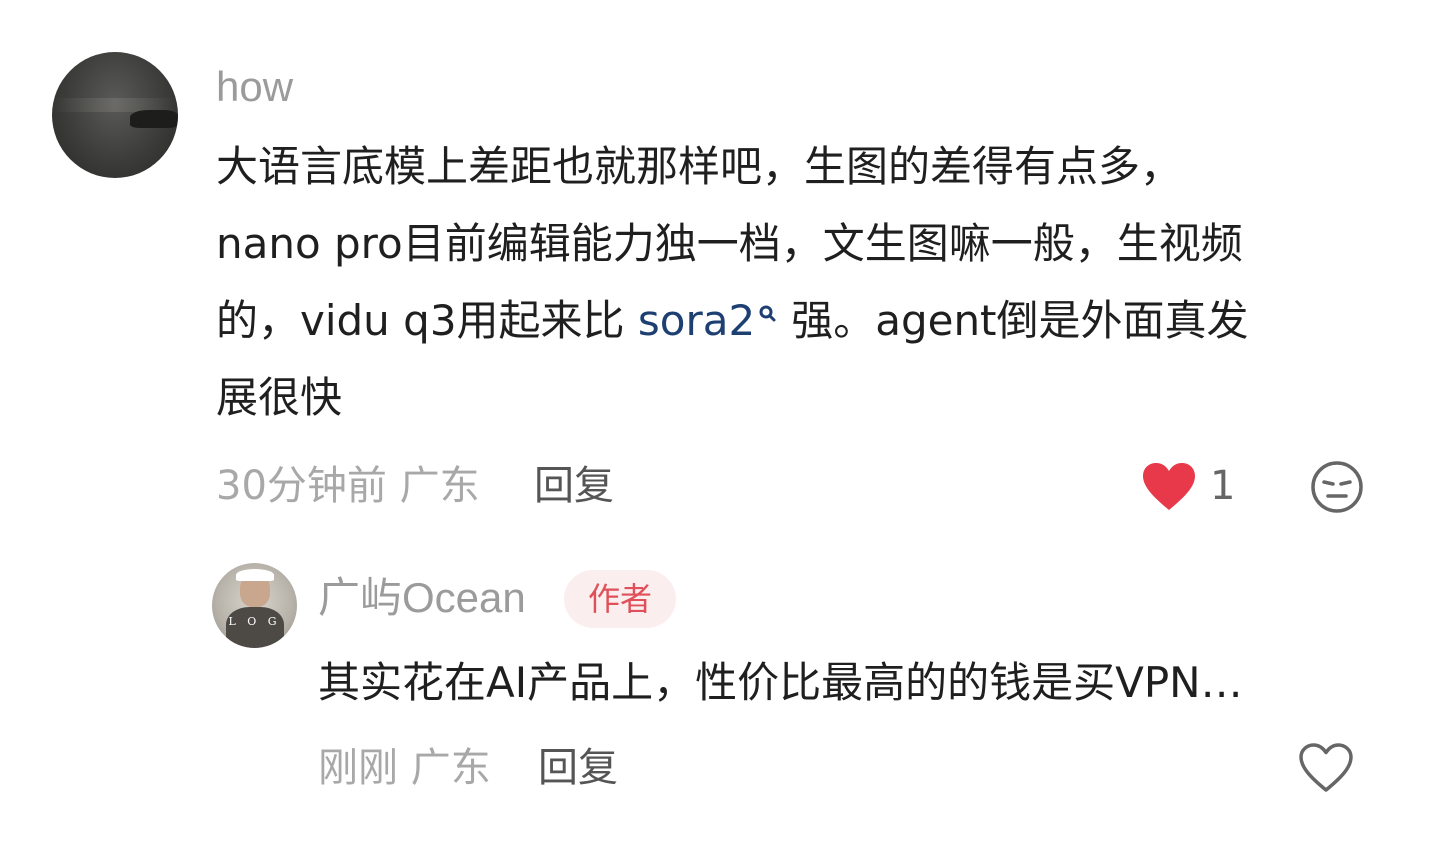 Image resolution: width=1440 pixels, height=847 pixels. What do you see at coordinates (450, 768) in the screenshot?
I see `reply-location: 广东` at bounding box center [450, 768].